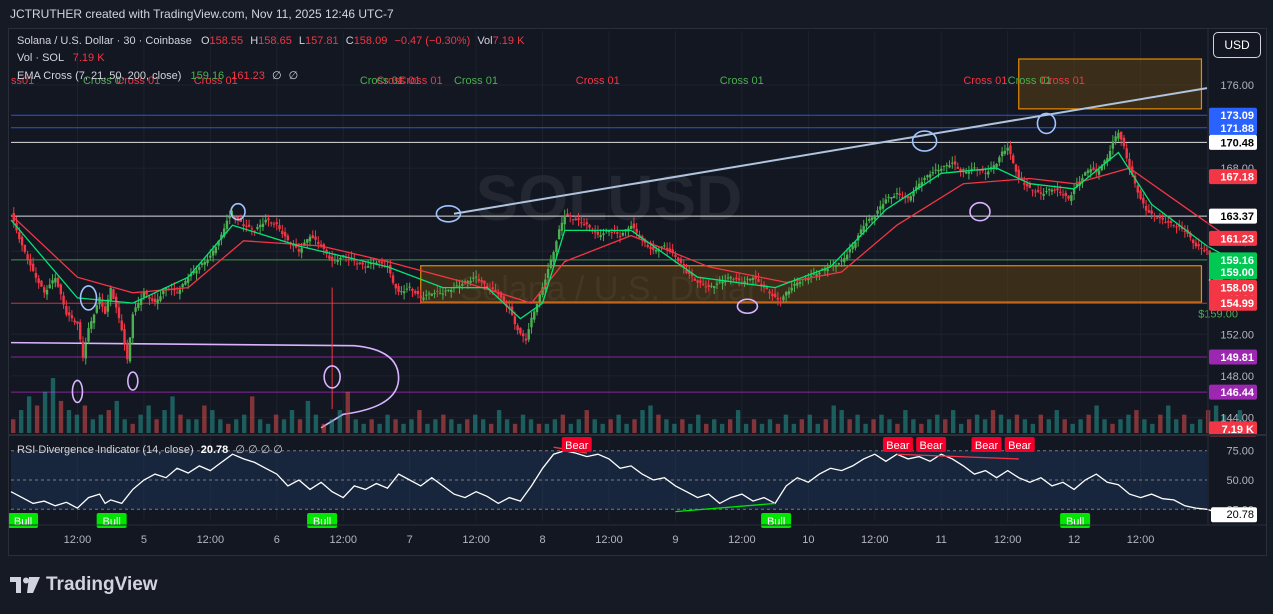 Image resolution: width=1273 pixels, height=614 pixels. What do you see at coordinates (99, 76) in the screenshot?
I see `ema-study-label: EMA Cross (7, 21, 50, 200, close)` at bounding box center [99, 76].